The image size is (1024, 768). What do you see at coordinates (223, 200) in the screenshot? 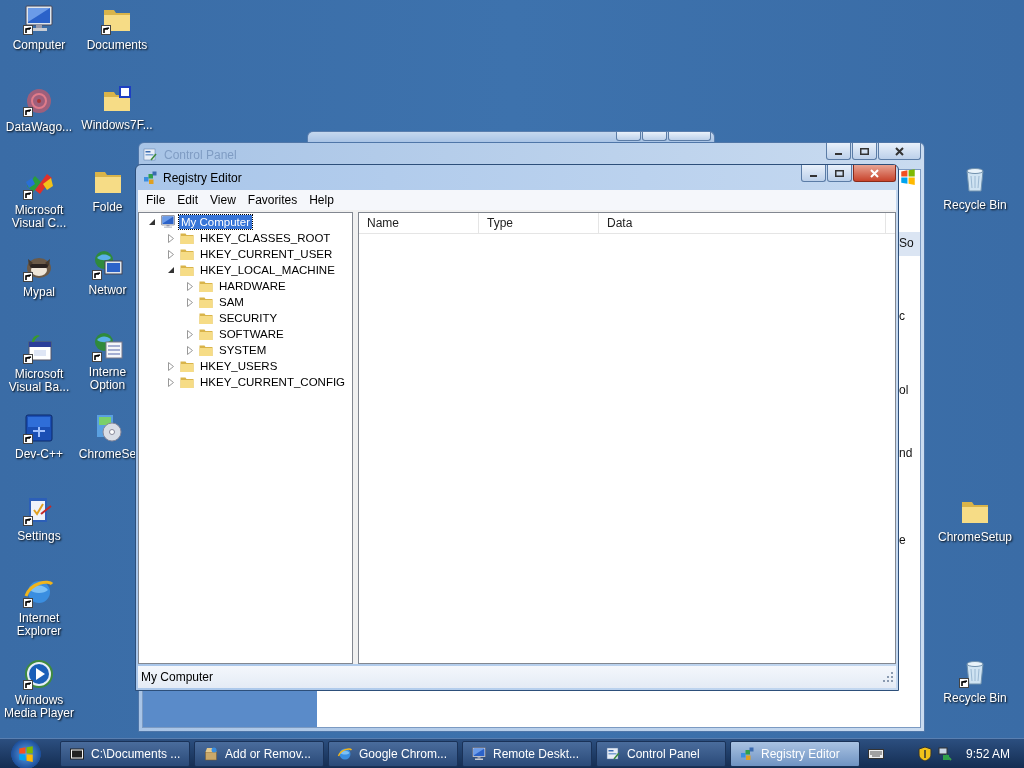
I see `menu-item: View` at bounding box center [223, 200].